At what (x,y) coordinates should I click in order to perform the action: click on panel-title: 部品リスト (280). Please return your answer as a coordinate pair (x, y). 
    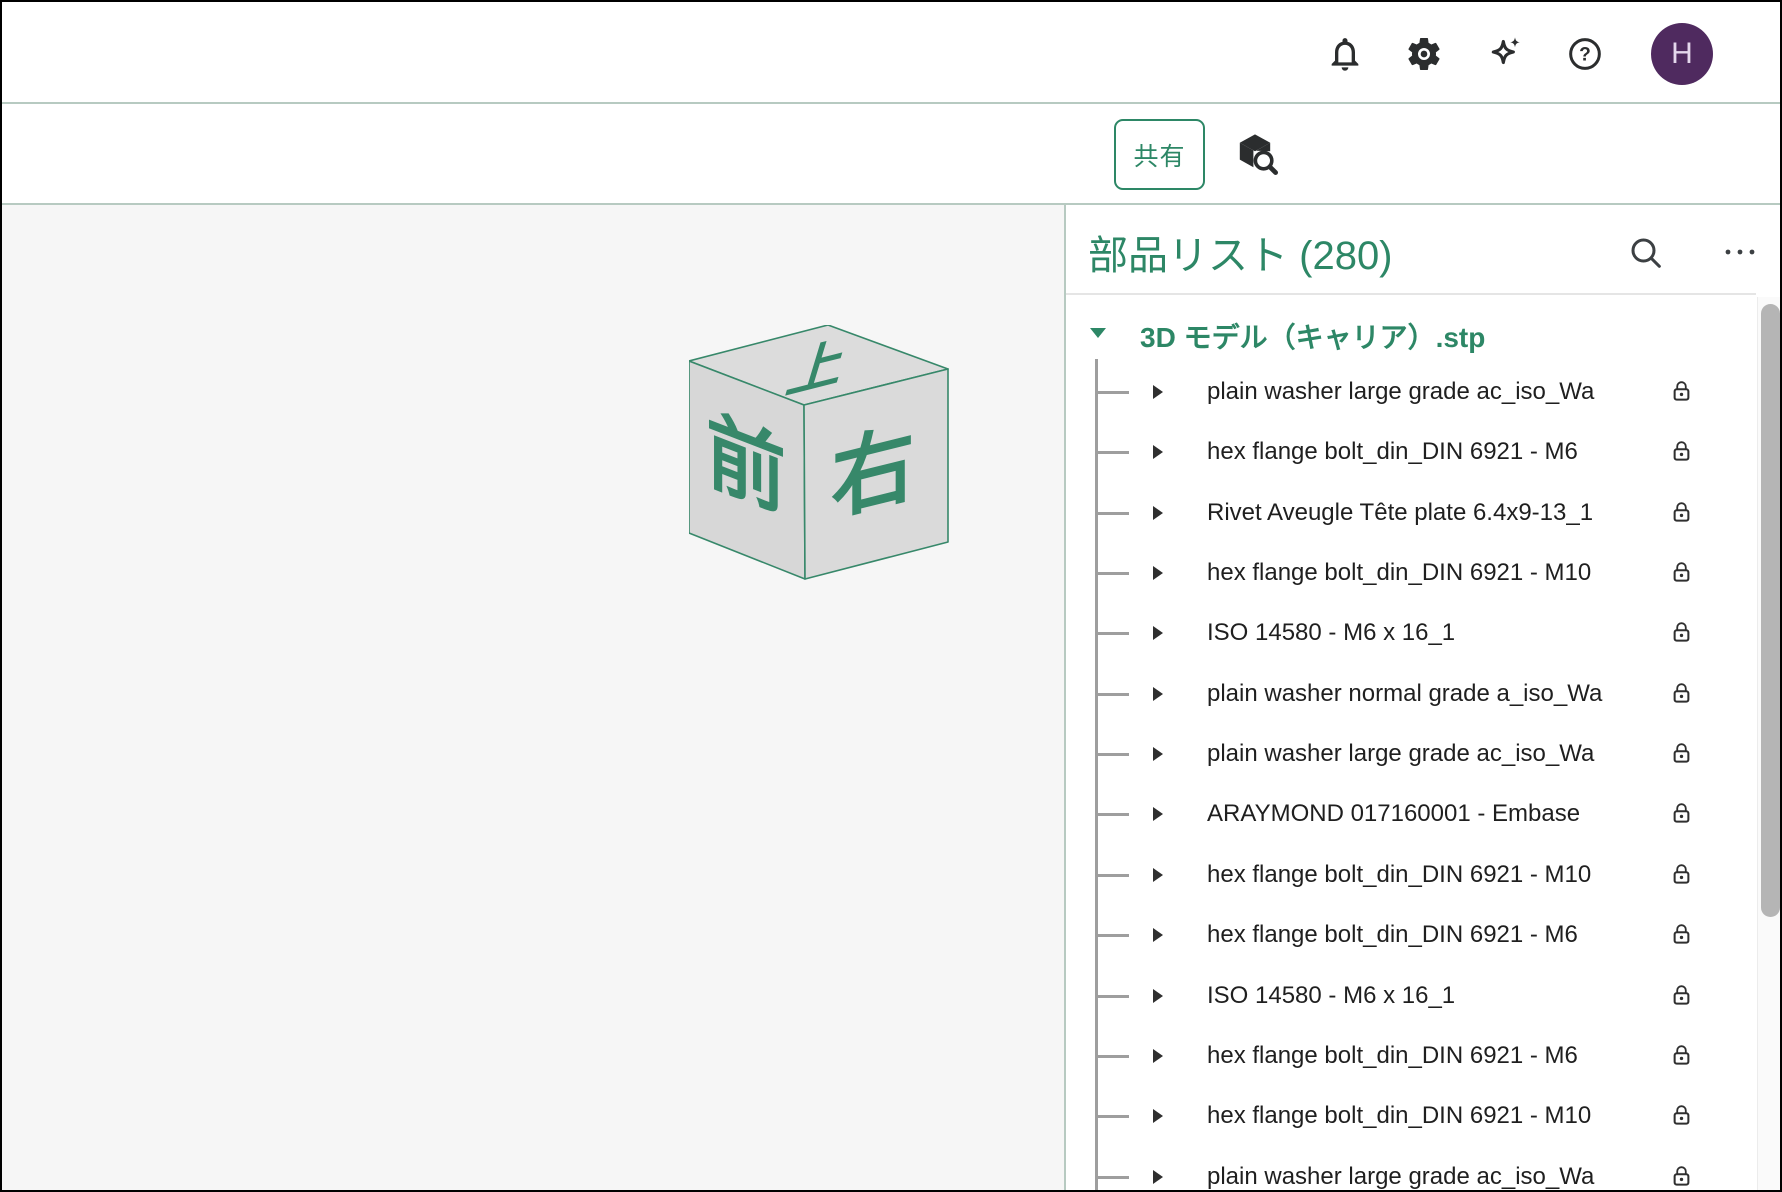
    Looking at the image, I should click on (1240, 252).